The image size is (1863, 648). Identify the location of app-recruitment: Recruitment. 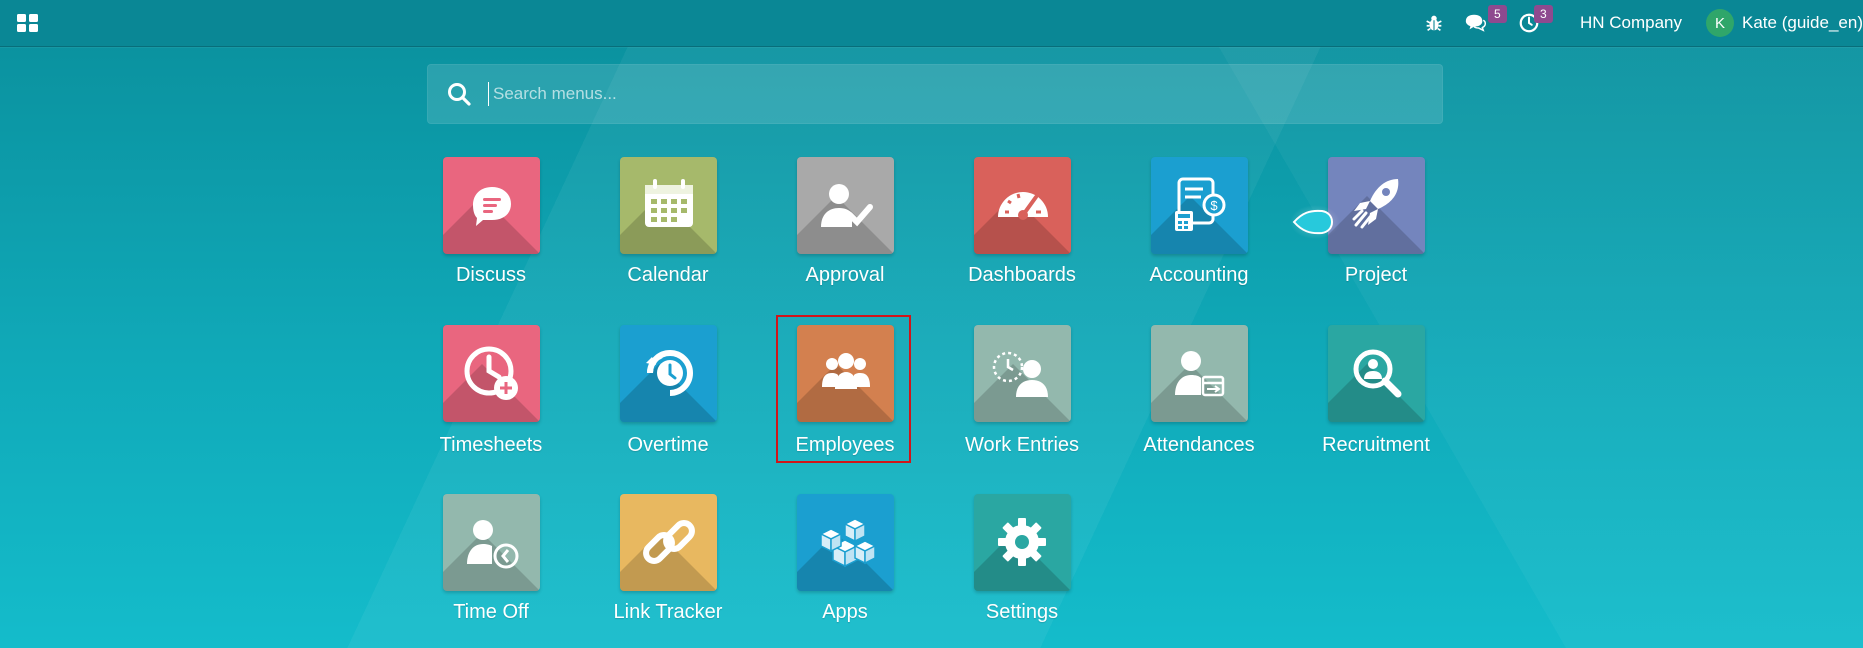
(1376, 395).